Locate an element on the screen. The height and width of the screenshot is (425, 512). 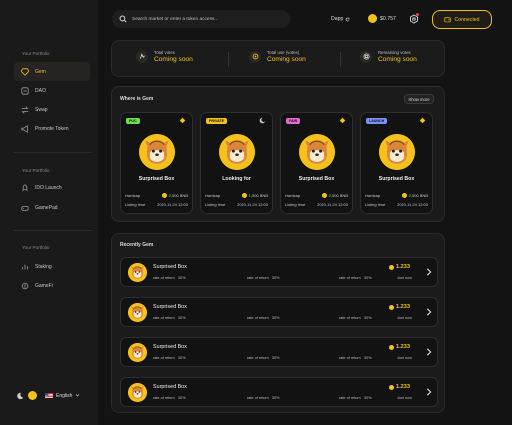
notification-dot is located at coordinates (417, 14).